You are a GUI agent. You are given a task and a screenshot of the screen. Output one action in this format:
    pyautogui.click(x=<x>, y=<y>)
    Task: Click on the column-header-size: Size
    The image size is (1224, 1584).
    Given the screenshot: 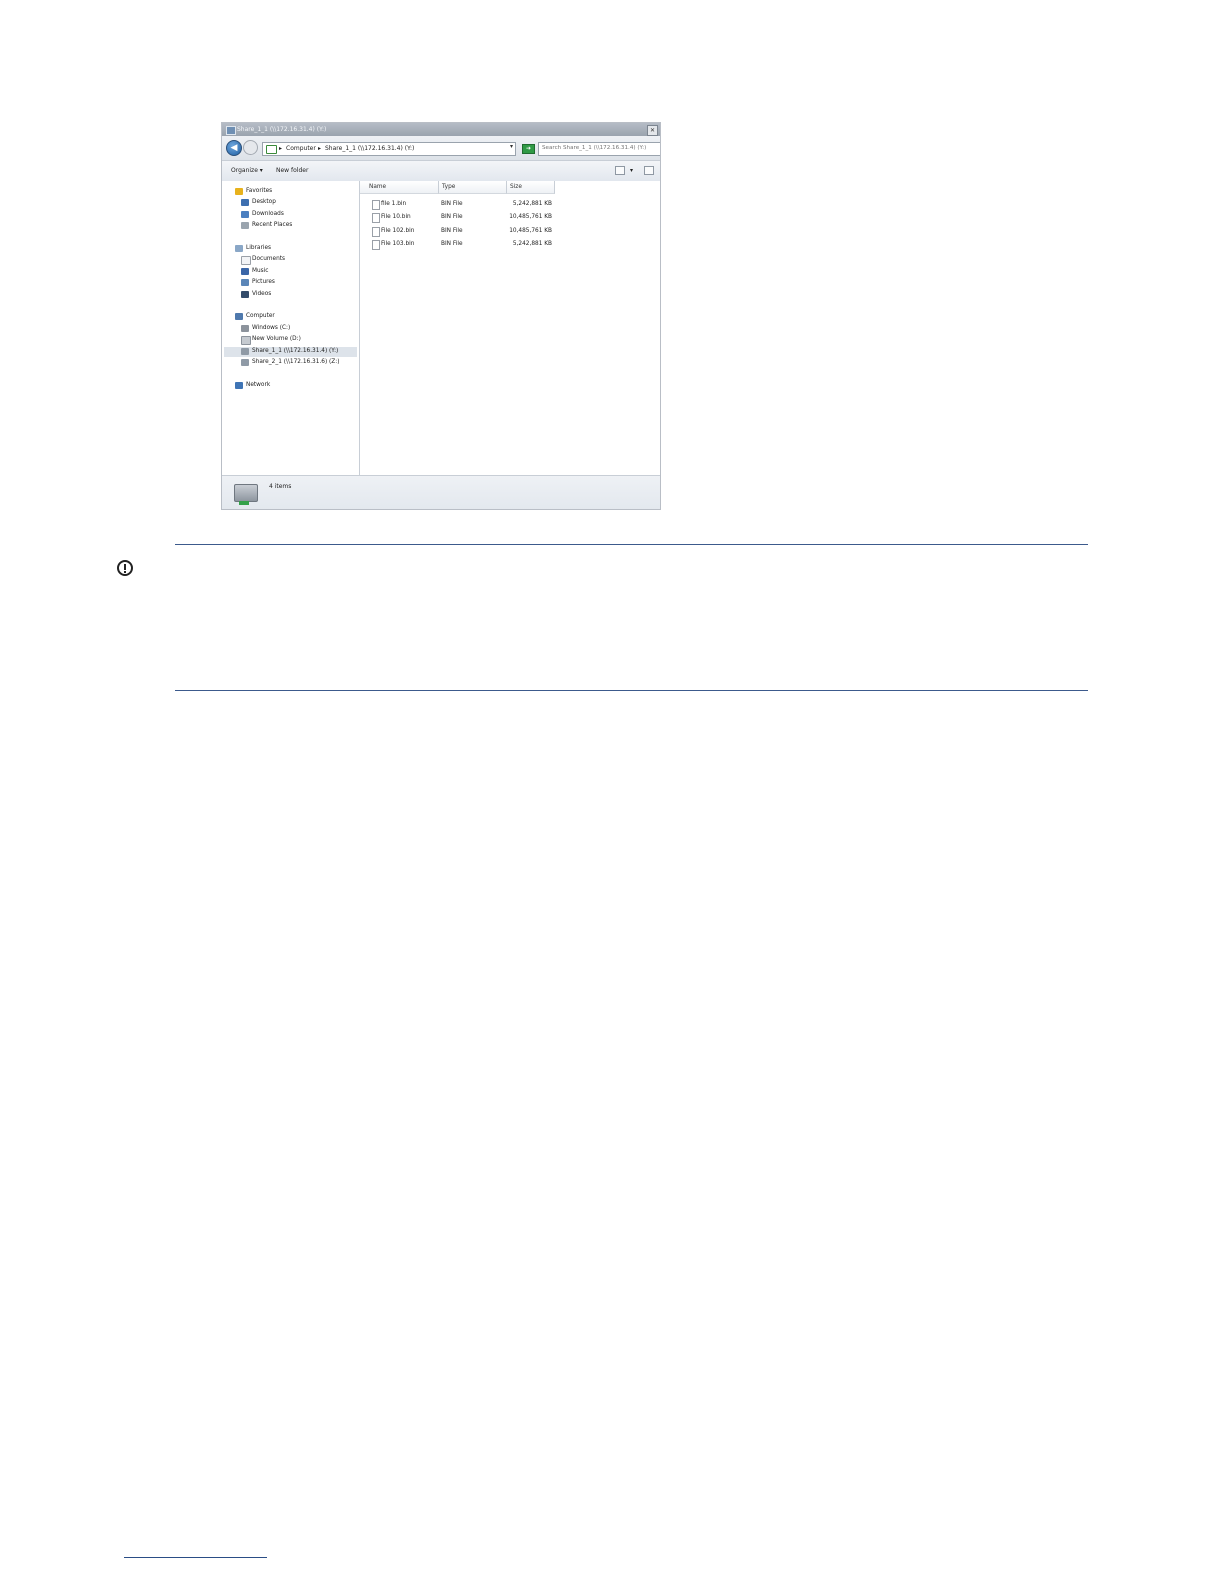 What is the action you would take?
    pyautogui.click(x=531, y=187)
    